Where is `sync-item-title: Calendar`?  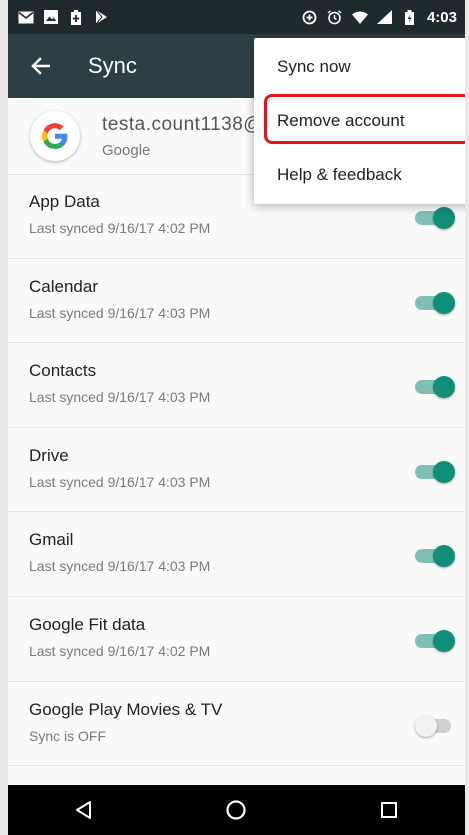
sync-item-title: Calendar is located at coordinates (63, 286).